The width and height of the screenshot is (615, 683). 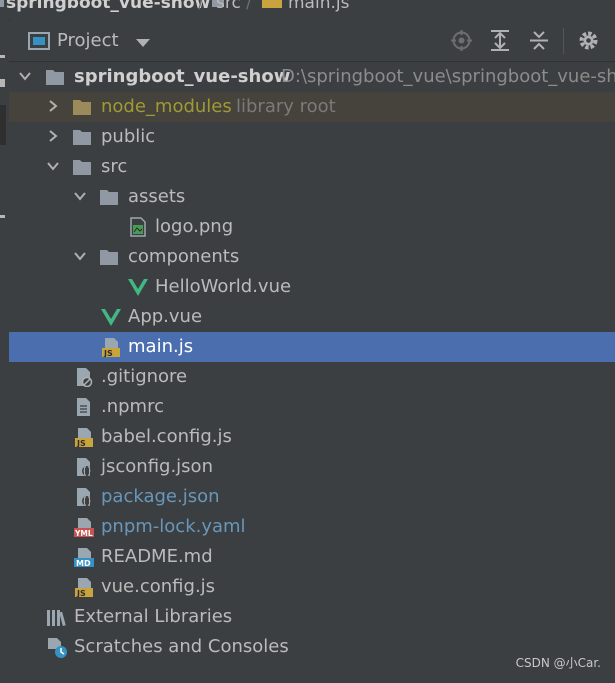 I want to click on tree-label: src, so click(x=114, y=166).